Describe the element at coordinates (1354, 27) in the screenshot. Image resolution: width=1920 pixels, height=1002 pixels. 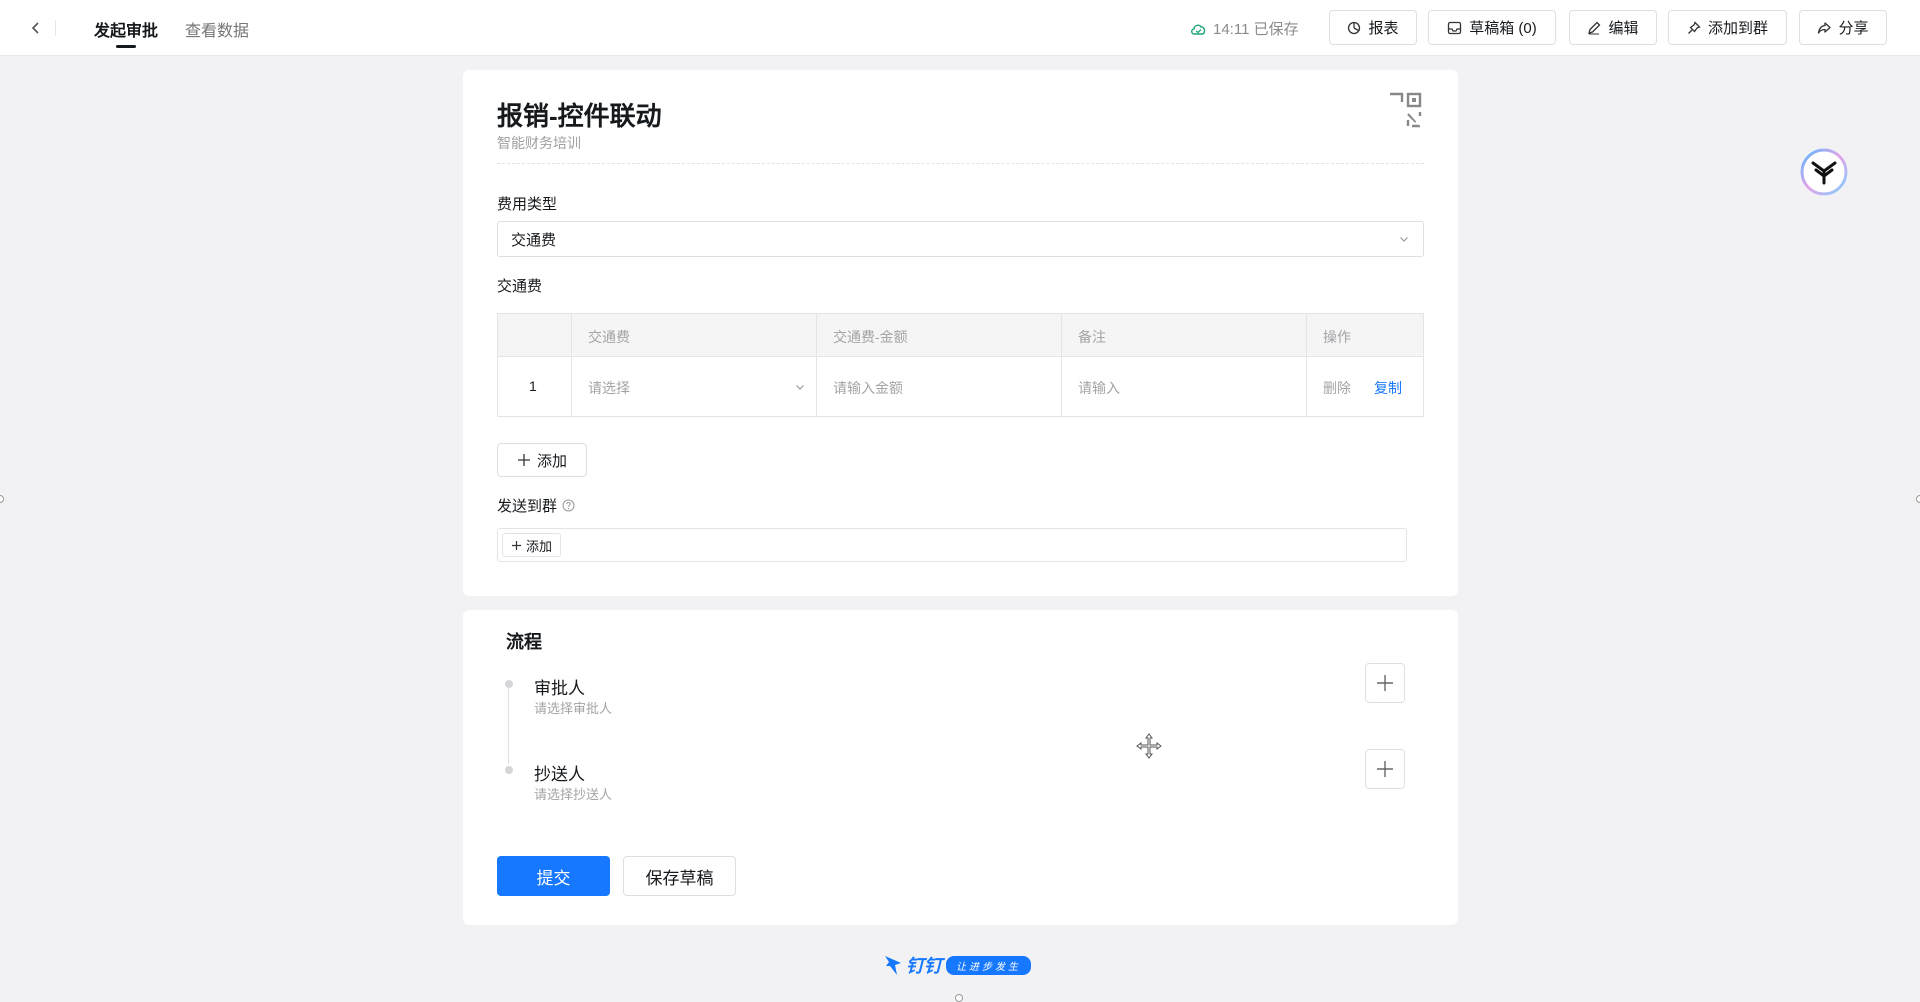
I see `chart-pie-icon` at that location.